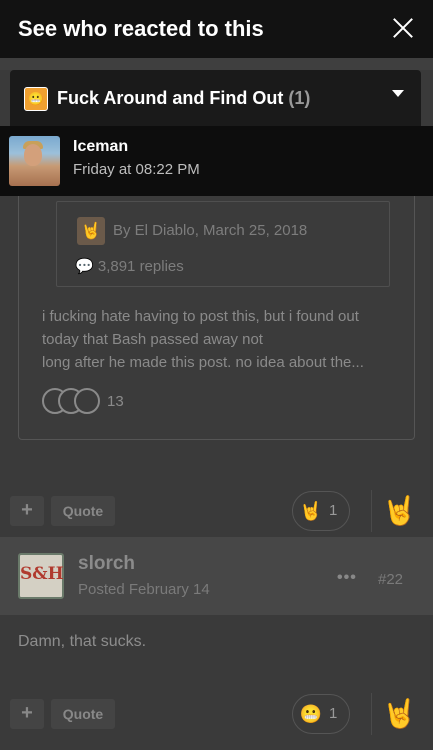 The image size is (433, 750). Describe the element at coordinates (210, 230) in the screenshot. I see `topic-author-date: By El Diablo, March 25, 2018` at that location.